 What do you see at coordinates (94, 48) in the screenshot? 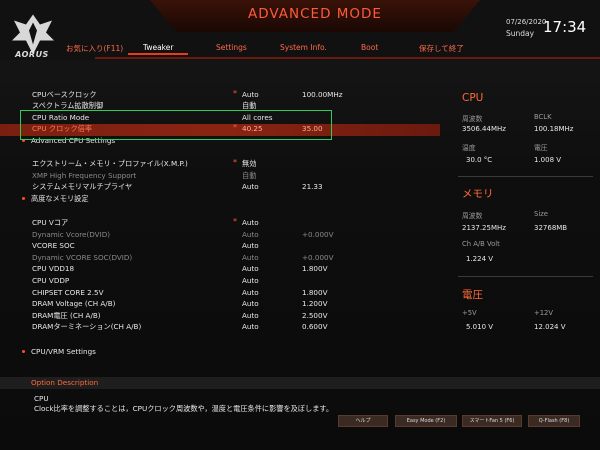
I see `tab-favorites: お気に入り(F11)` at bounding box center [94, 48].